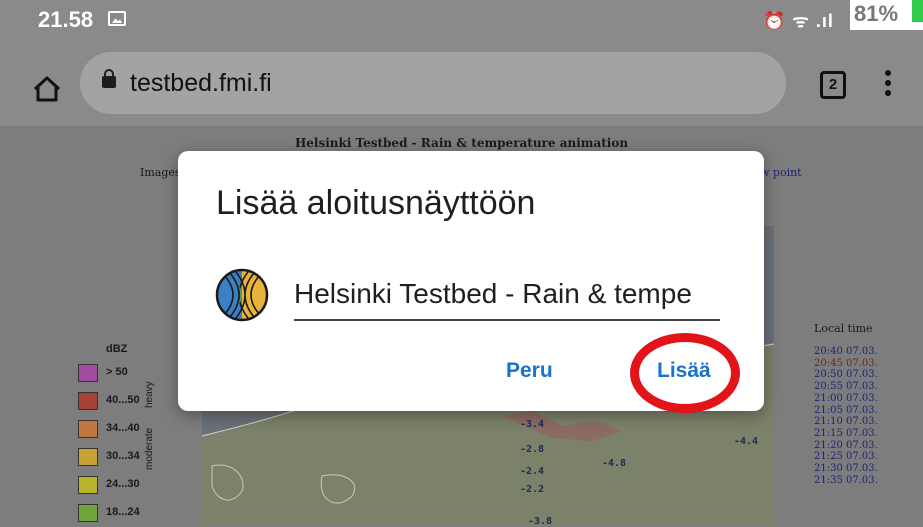  Describe the element at coordinates (117, 372) in the screenshot. I see `legend-label: > 50` at that location.